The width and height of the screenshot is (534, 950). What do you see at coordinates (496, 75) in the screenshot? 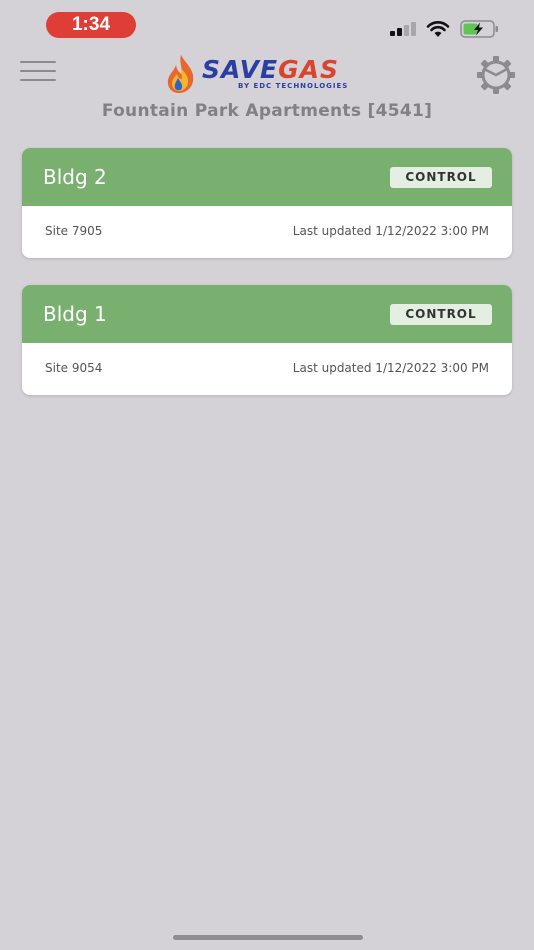
I see `gear-icon` at bounding box center [496, 75].